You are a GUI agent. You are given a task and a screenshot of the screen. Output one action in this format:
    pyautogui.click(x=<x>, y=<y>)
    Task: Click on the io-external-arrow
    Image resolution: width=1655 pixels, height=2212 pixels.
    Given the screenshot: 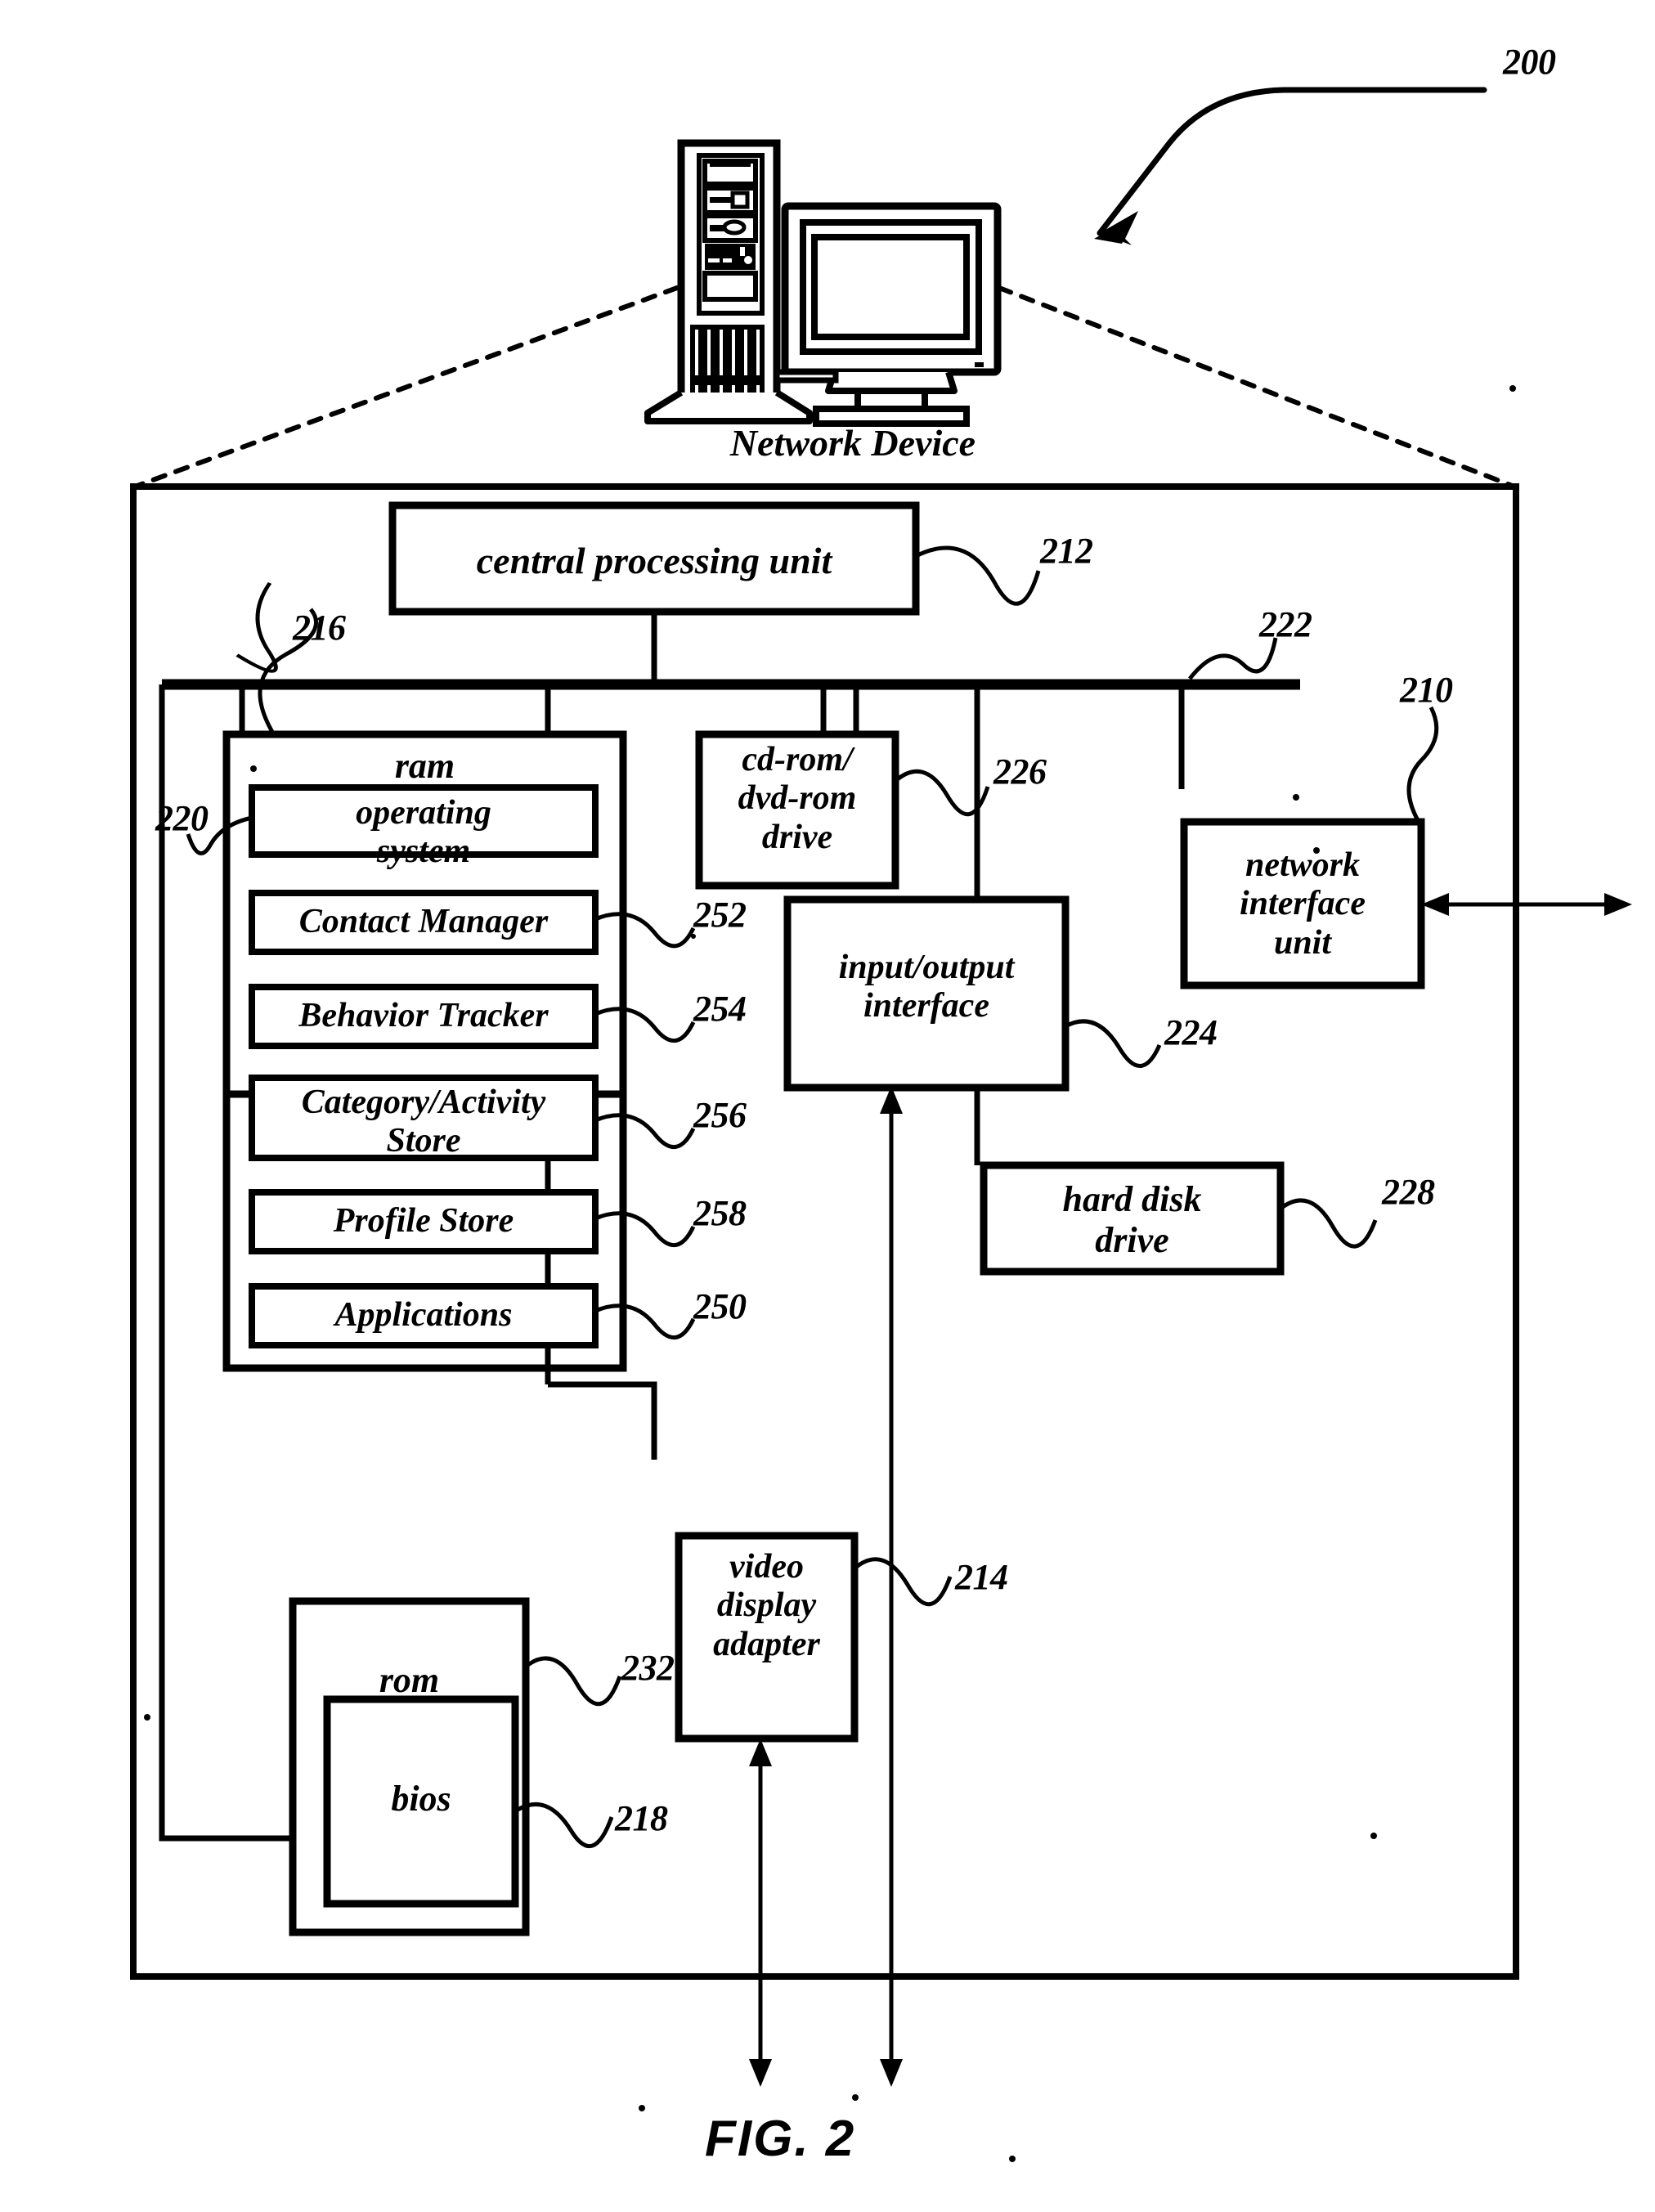 What is the action you would take?
    pyautogui.click(x=892, y=1586)
    